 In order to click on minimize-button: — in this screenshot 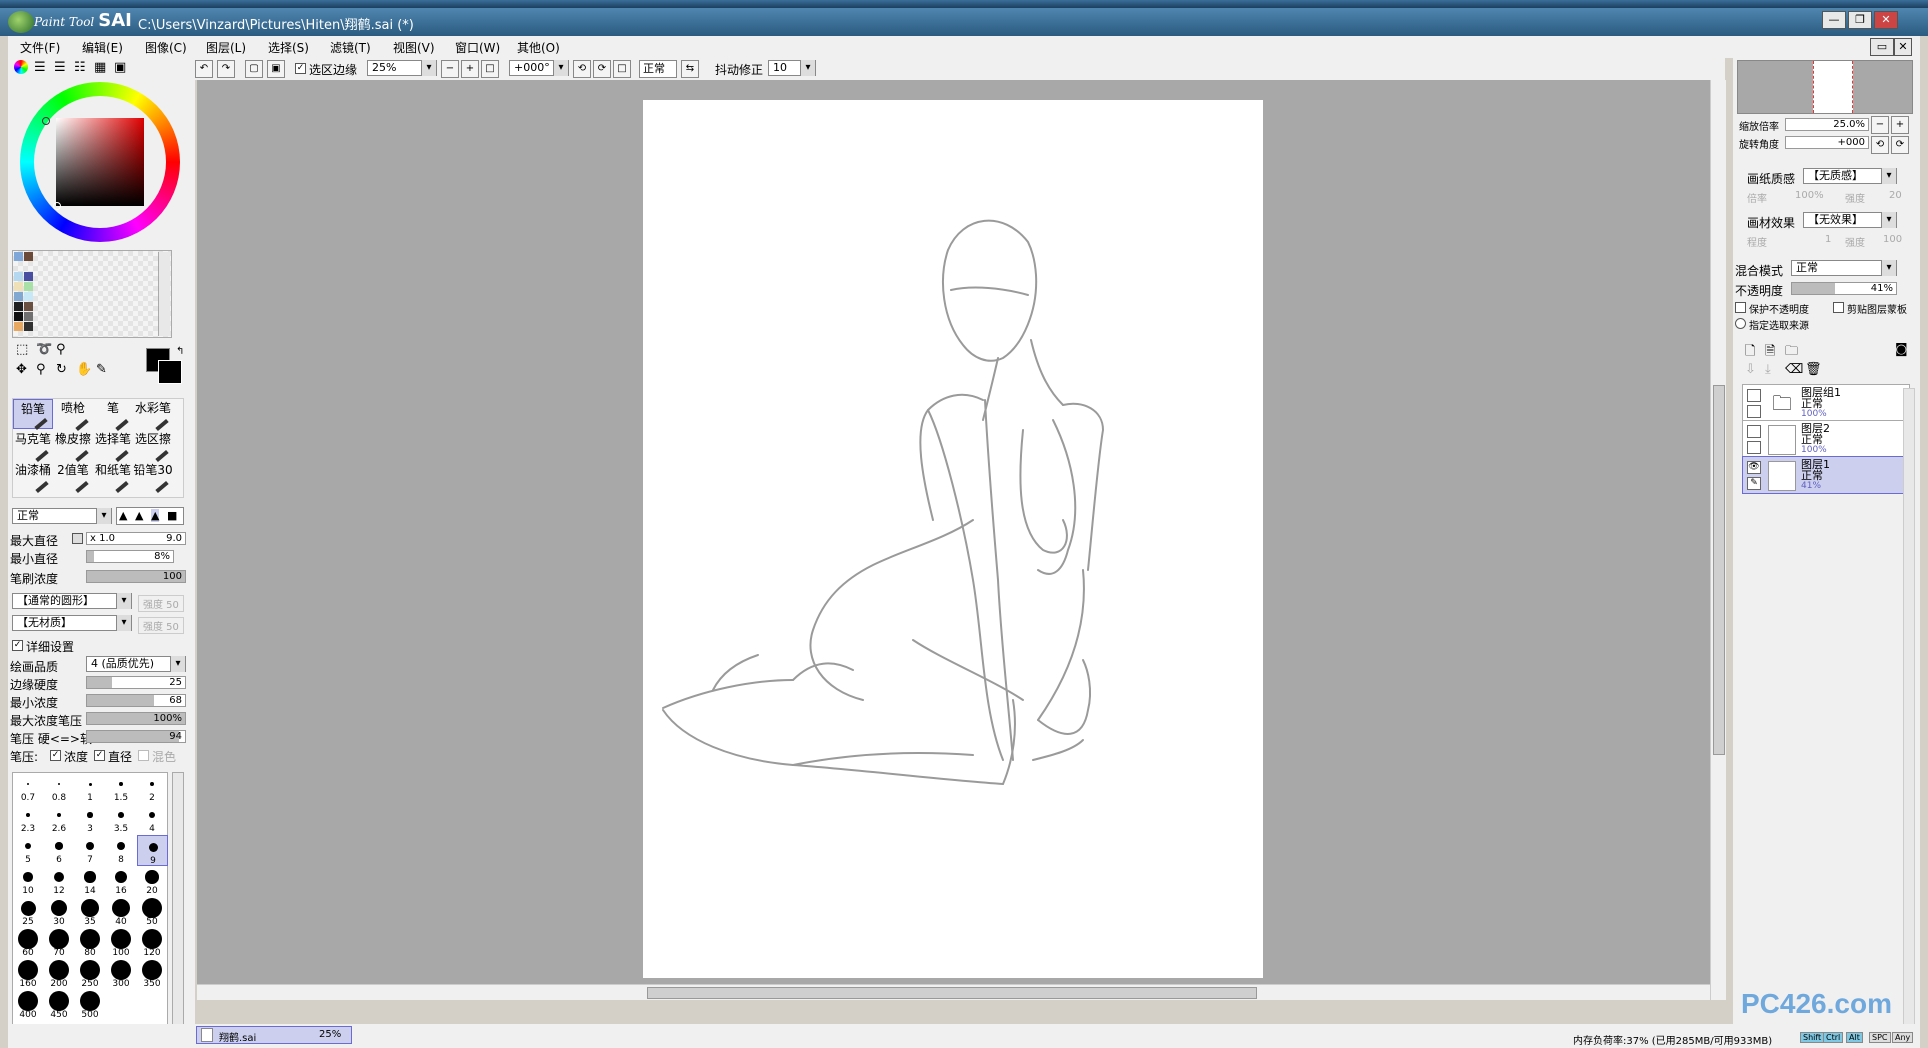, I will do `click(1834, 20)`.